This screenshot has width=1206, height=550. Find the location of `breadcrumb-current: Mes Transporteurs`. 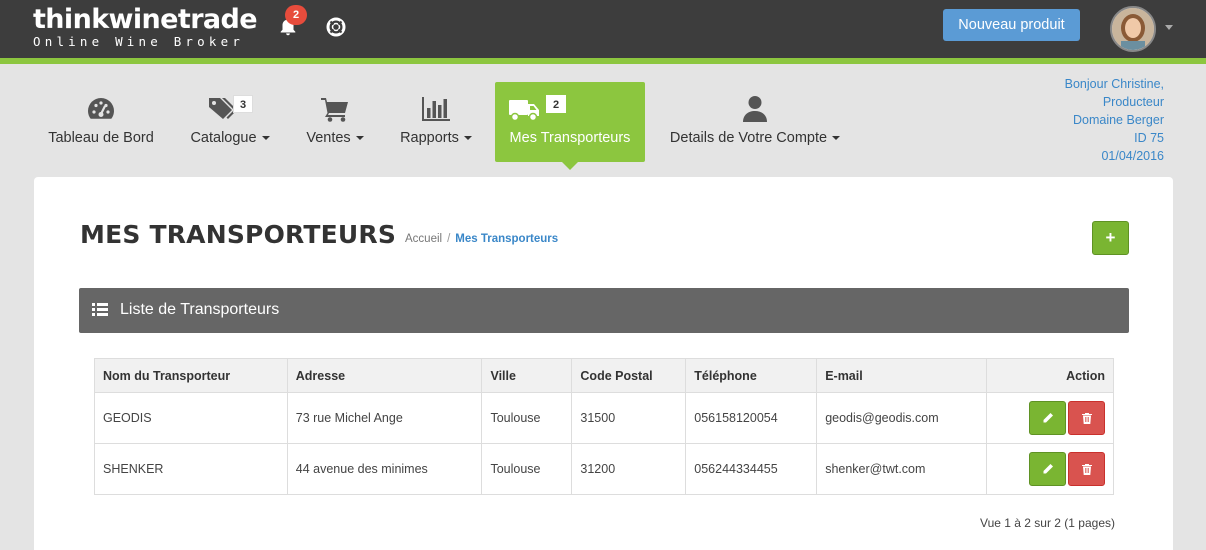

breadcrumb-current: Mes Transporteurs is located at coordinates (506, 239).